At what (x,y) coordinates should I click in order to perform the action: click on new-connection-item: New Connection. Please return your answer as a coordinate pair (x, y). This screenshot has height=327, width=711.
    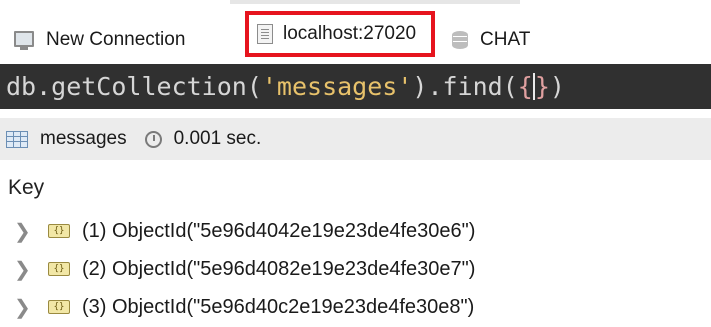
    Looking at the image, I should click on (99, 40).